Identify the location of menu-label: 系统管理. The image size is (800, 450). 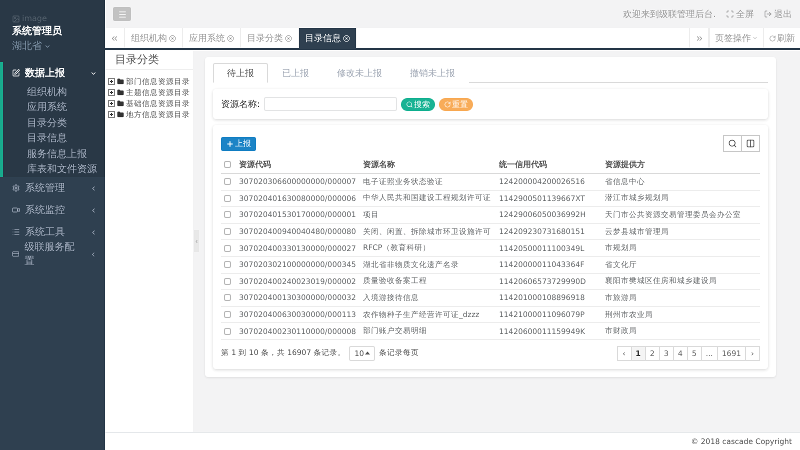
(45, 188).